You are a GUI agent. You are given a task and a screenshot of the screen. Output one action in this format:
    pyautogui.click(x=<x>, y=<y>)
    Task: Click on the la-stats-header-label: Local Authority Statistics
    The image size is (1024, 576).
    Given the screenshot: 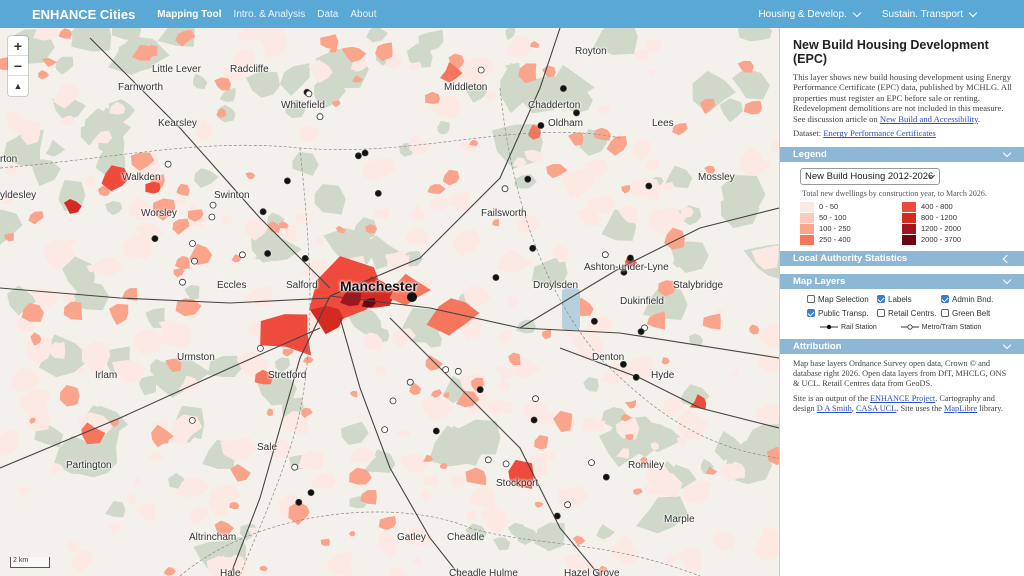 What is the action you would take?
    pyautogui.click(x=850, y=258)
    